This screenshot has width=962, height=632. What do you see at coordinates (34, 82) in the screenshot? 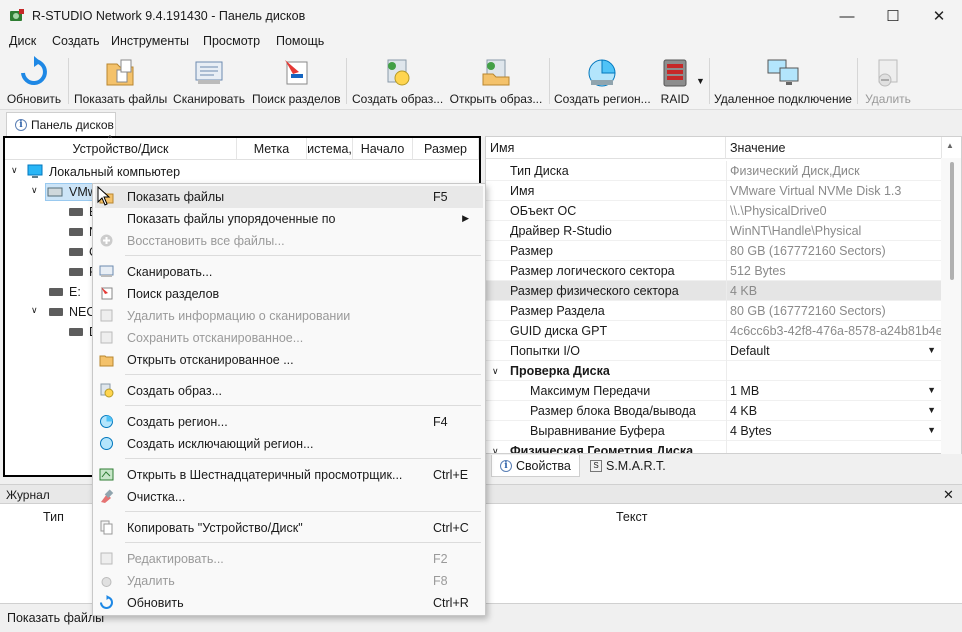
I see `refresh-button: Обновить` at bounding box center [34, 82].